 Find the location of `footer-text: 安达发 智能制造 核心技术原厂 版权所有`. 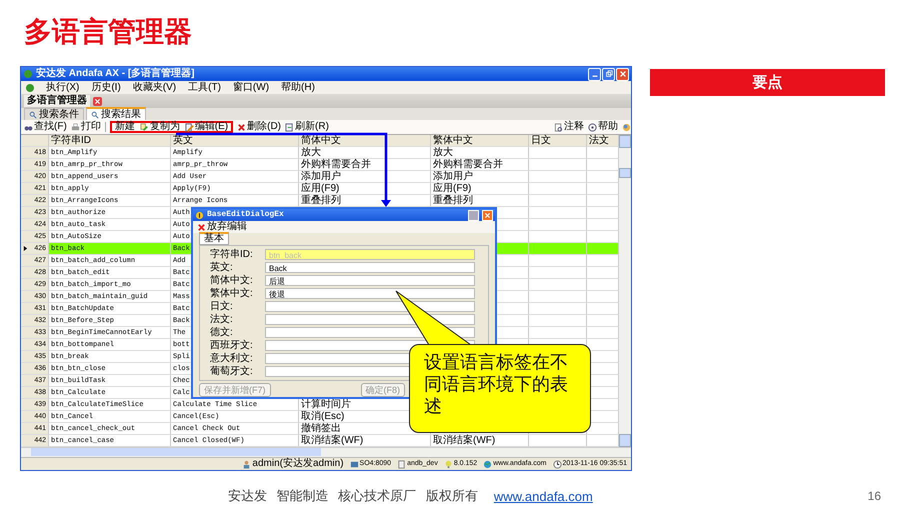

footer-text: 安达发 智能制造 核心技术原厂 版权所有 is located at coordinates (353, 496).